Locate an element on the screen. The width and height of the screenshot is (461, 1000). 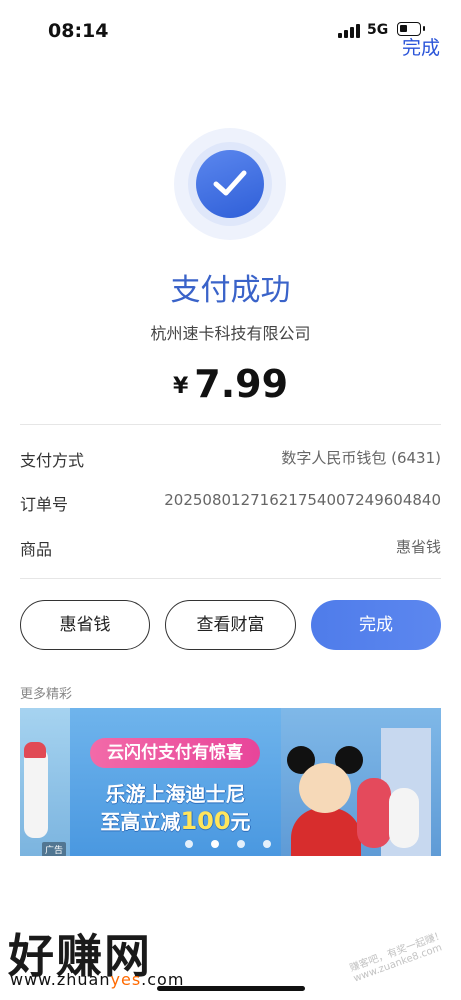
done-button: 完成 is located at coordinates (376, 625).